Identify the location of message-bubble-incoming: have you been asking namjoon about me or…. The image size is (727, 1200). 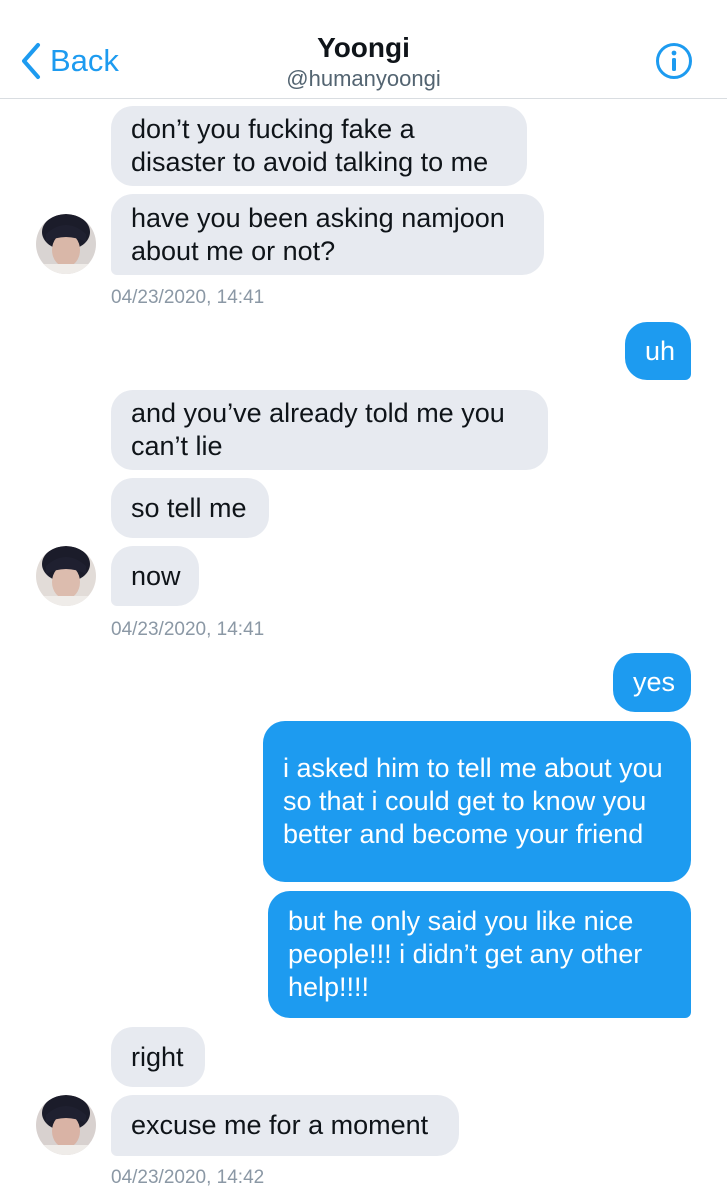
(327, 234).